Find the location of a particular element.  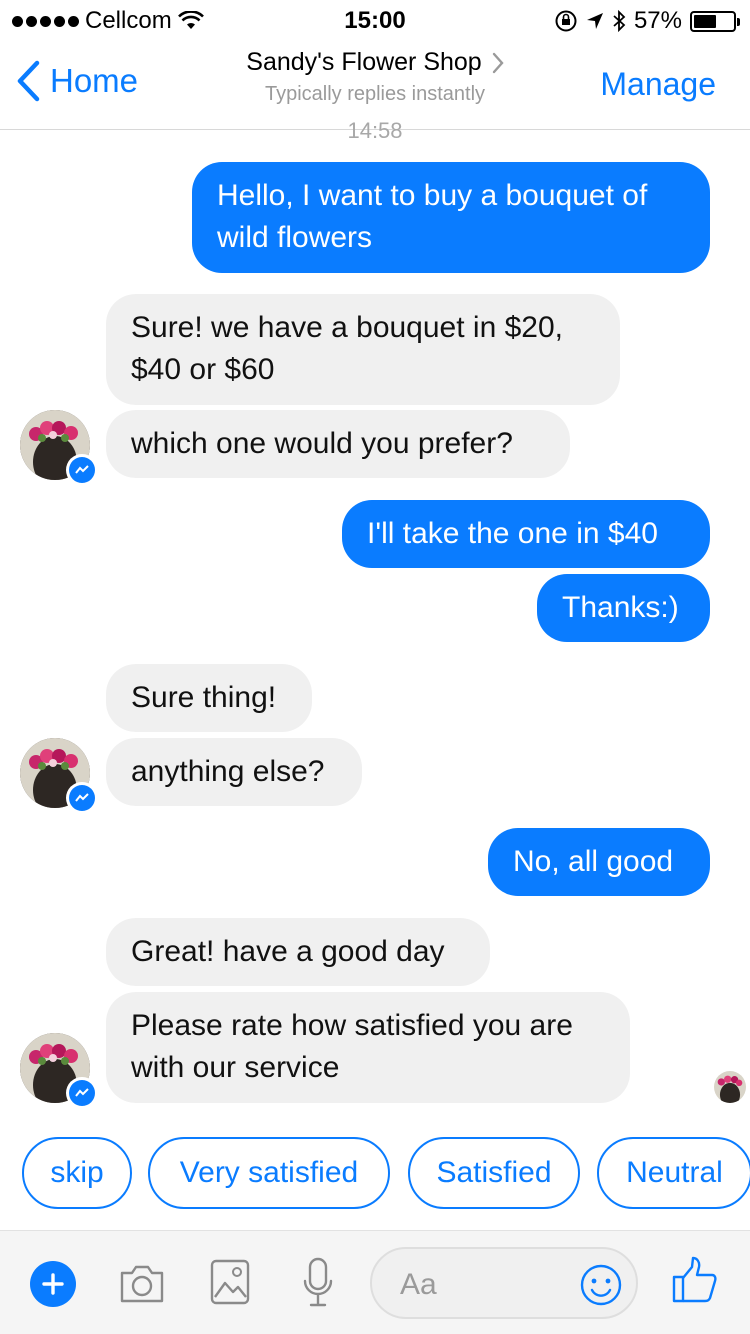

timestamp: 14:58 is located at coordinates (375, 130).